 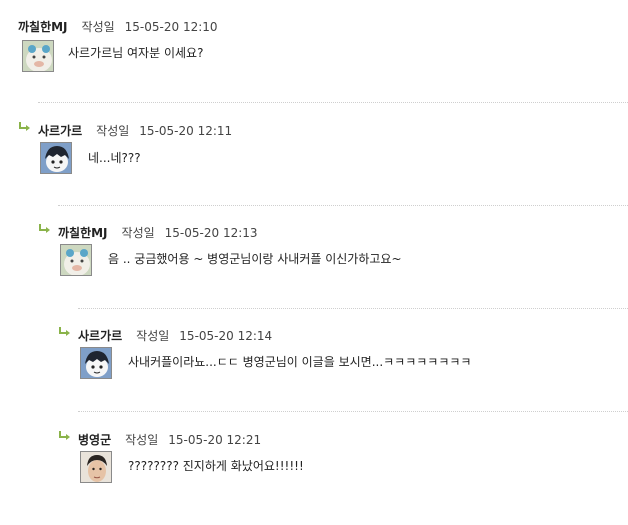 What do you see at coordinates (94, 440) in the screenshot?
I see `comment-author: 병영군` at bounding box center [94, 440].